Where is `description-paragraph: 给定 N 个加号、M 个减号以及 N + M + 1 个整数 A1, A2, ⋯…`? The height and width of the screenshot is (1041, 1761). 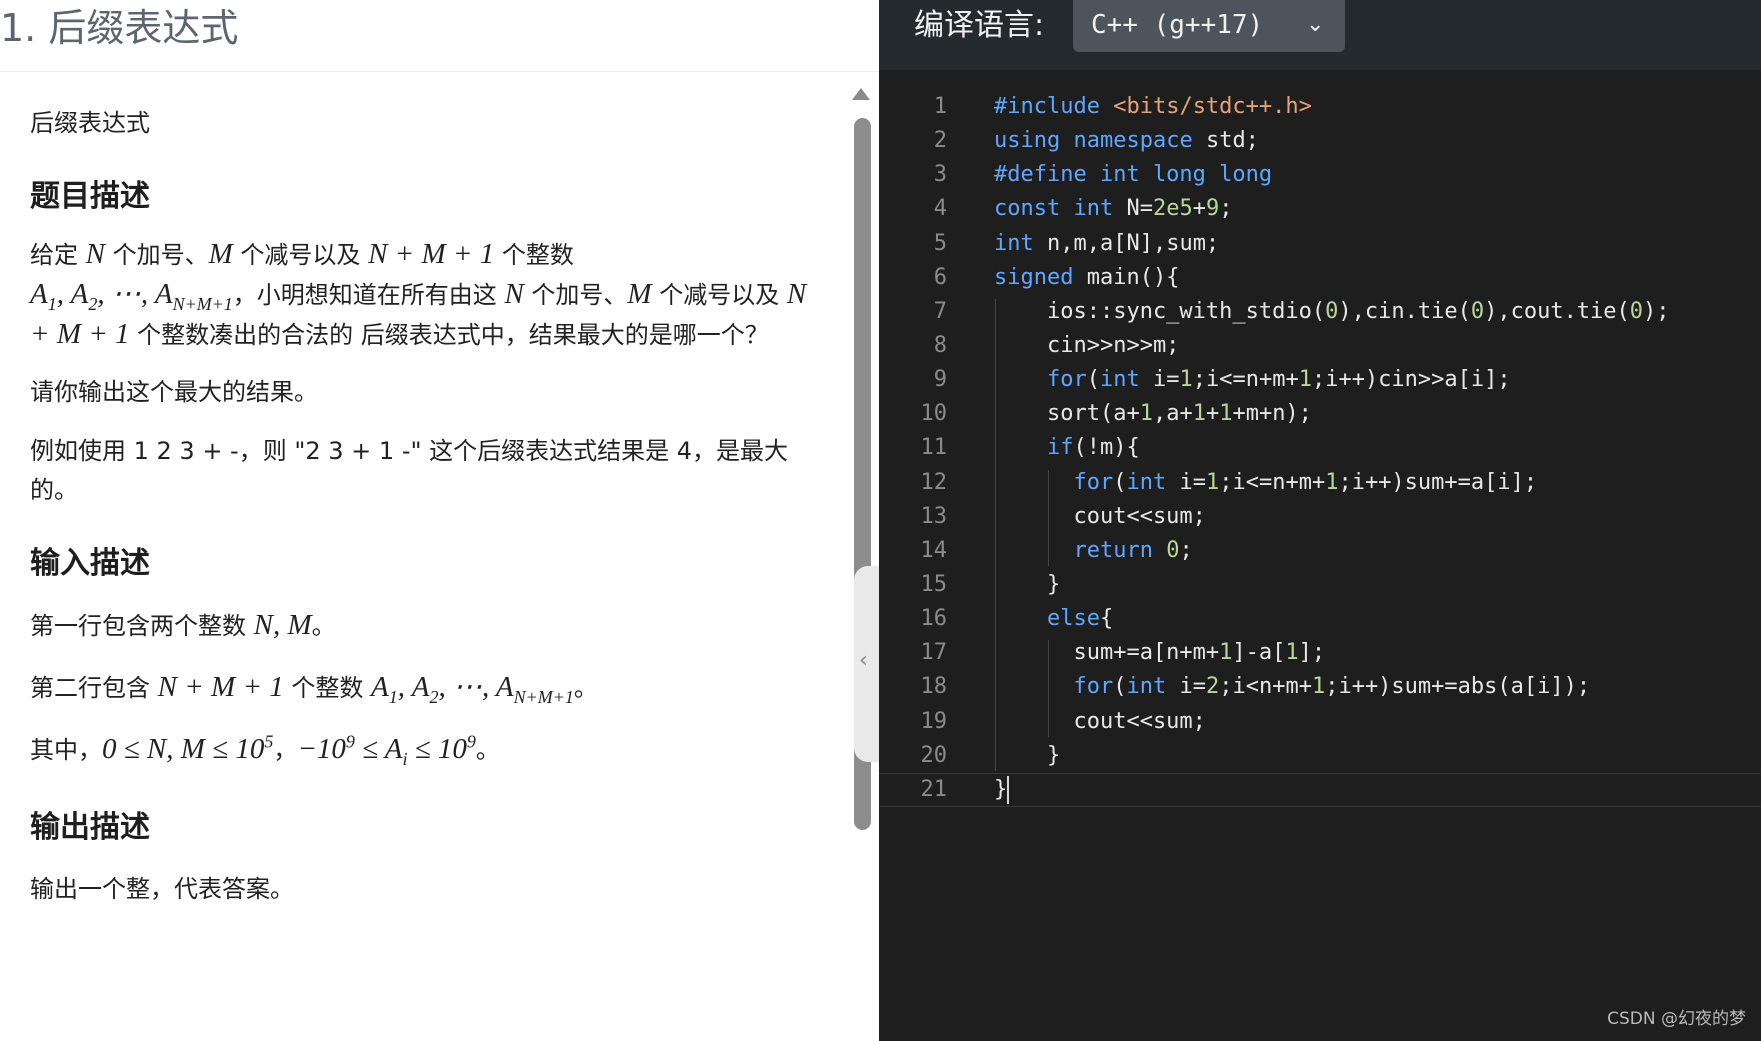
description-paragraph: 给定 N 个加号、M 个减号以及 N + M + 1 个整数 A1, A2, ⋯… is located at coordinates (418, 294).